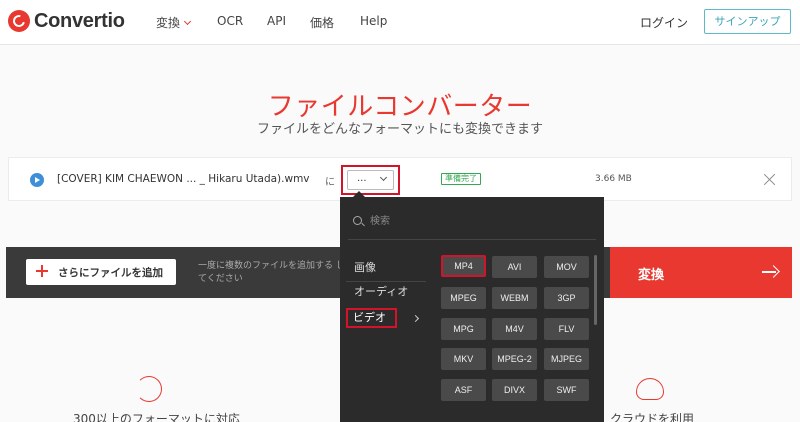 The image size is (800, 422). Describe the element at coordinates (472, 239) in the screenshot. I see `divider` at that location.